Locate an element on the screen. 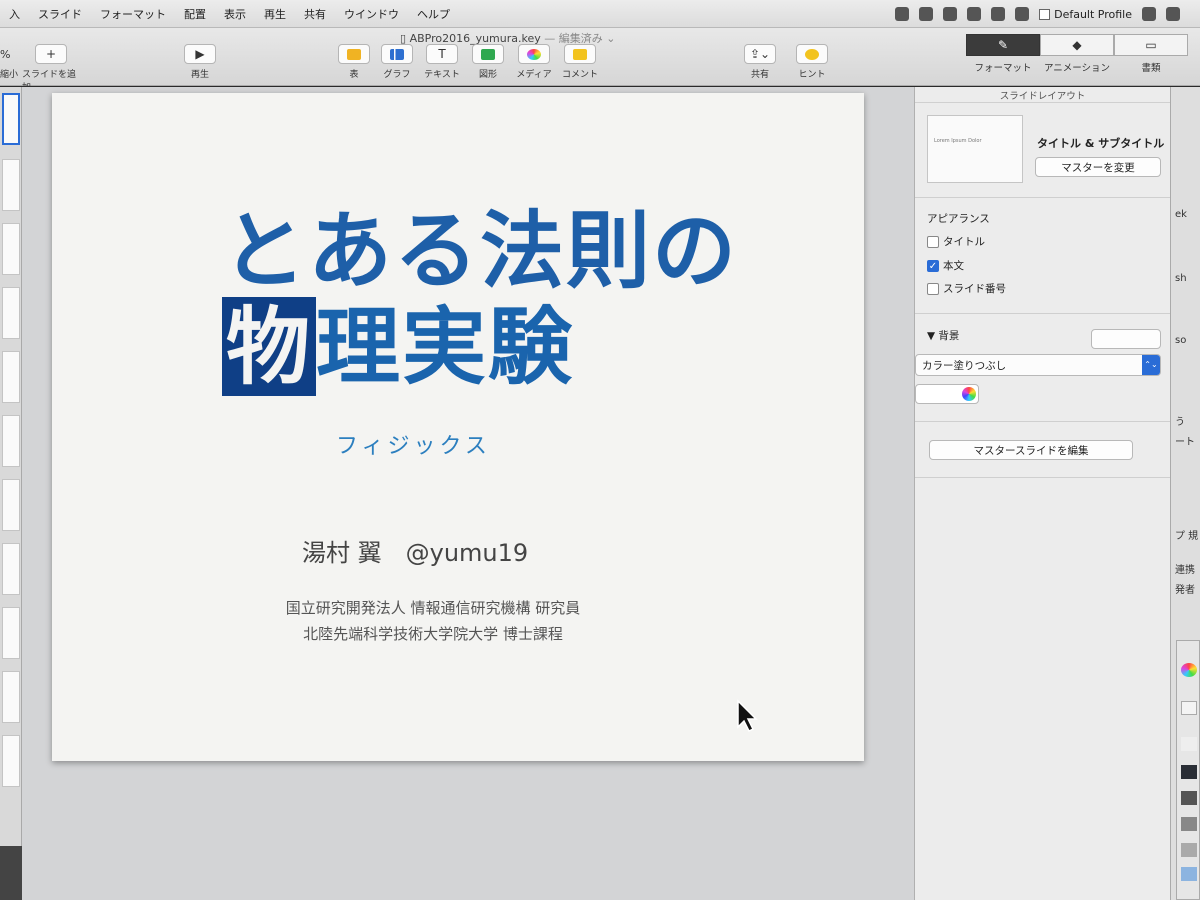  slide-navigator is located at coordinates (11, 467).